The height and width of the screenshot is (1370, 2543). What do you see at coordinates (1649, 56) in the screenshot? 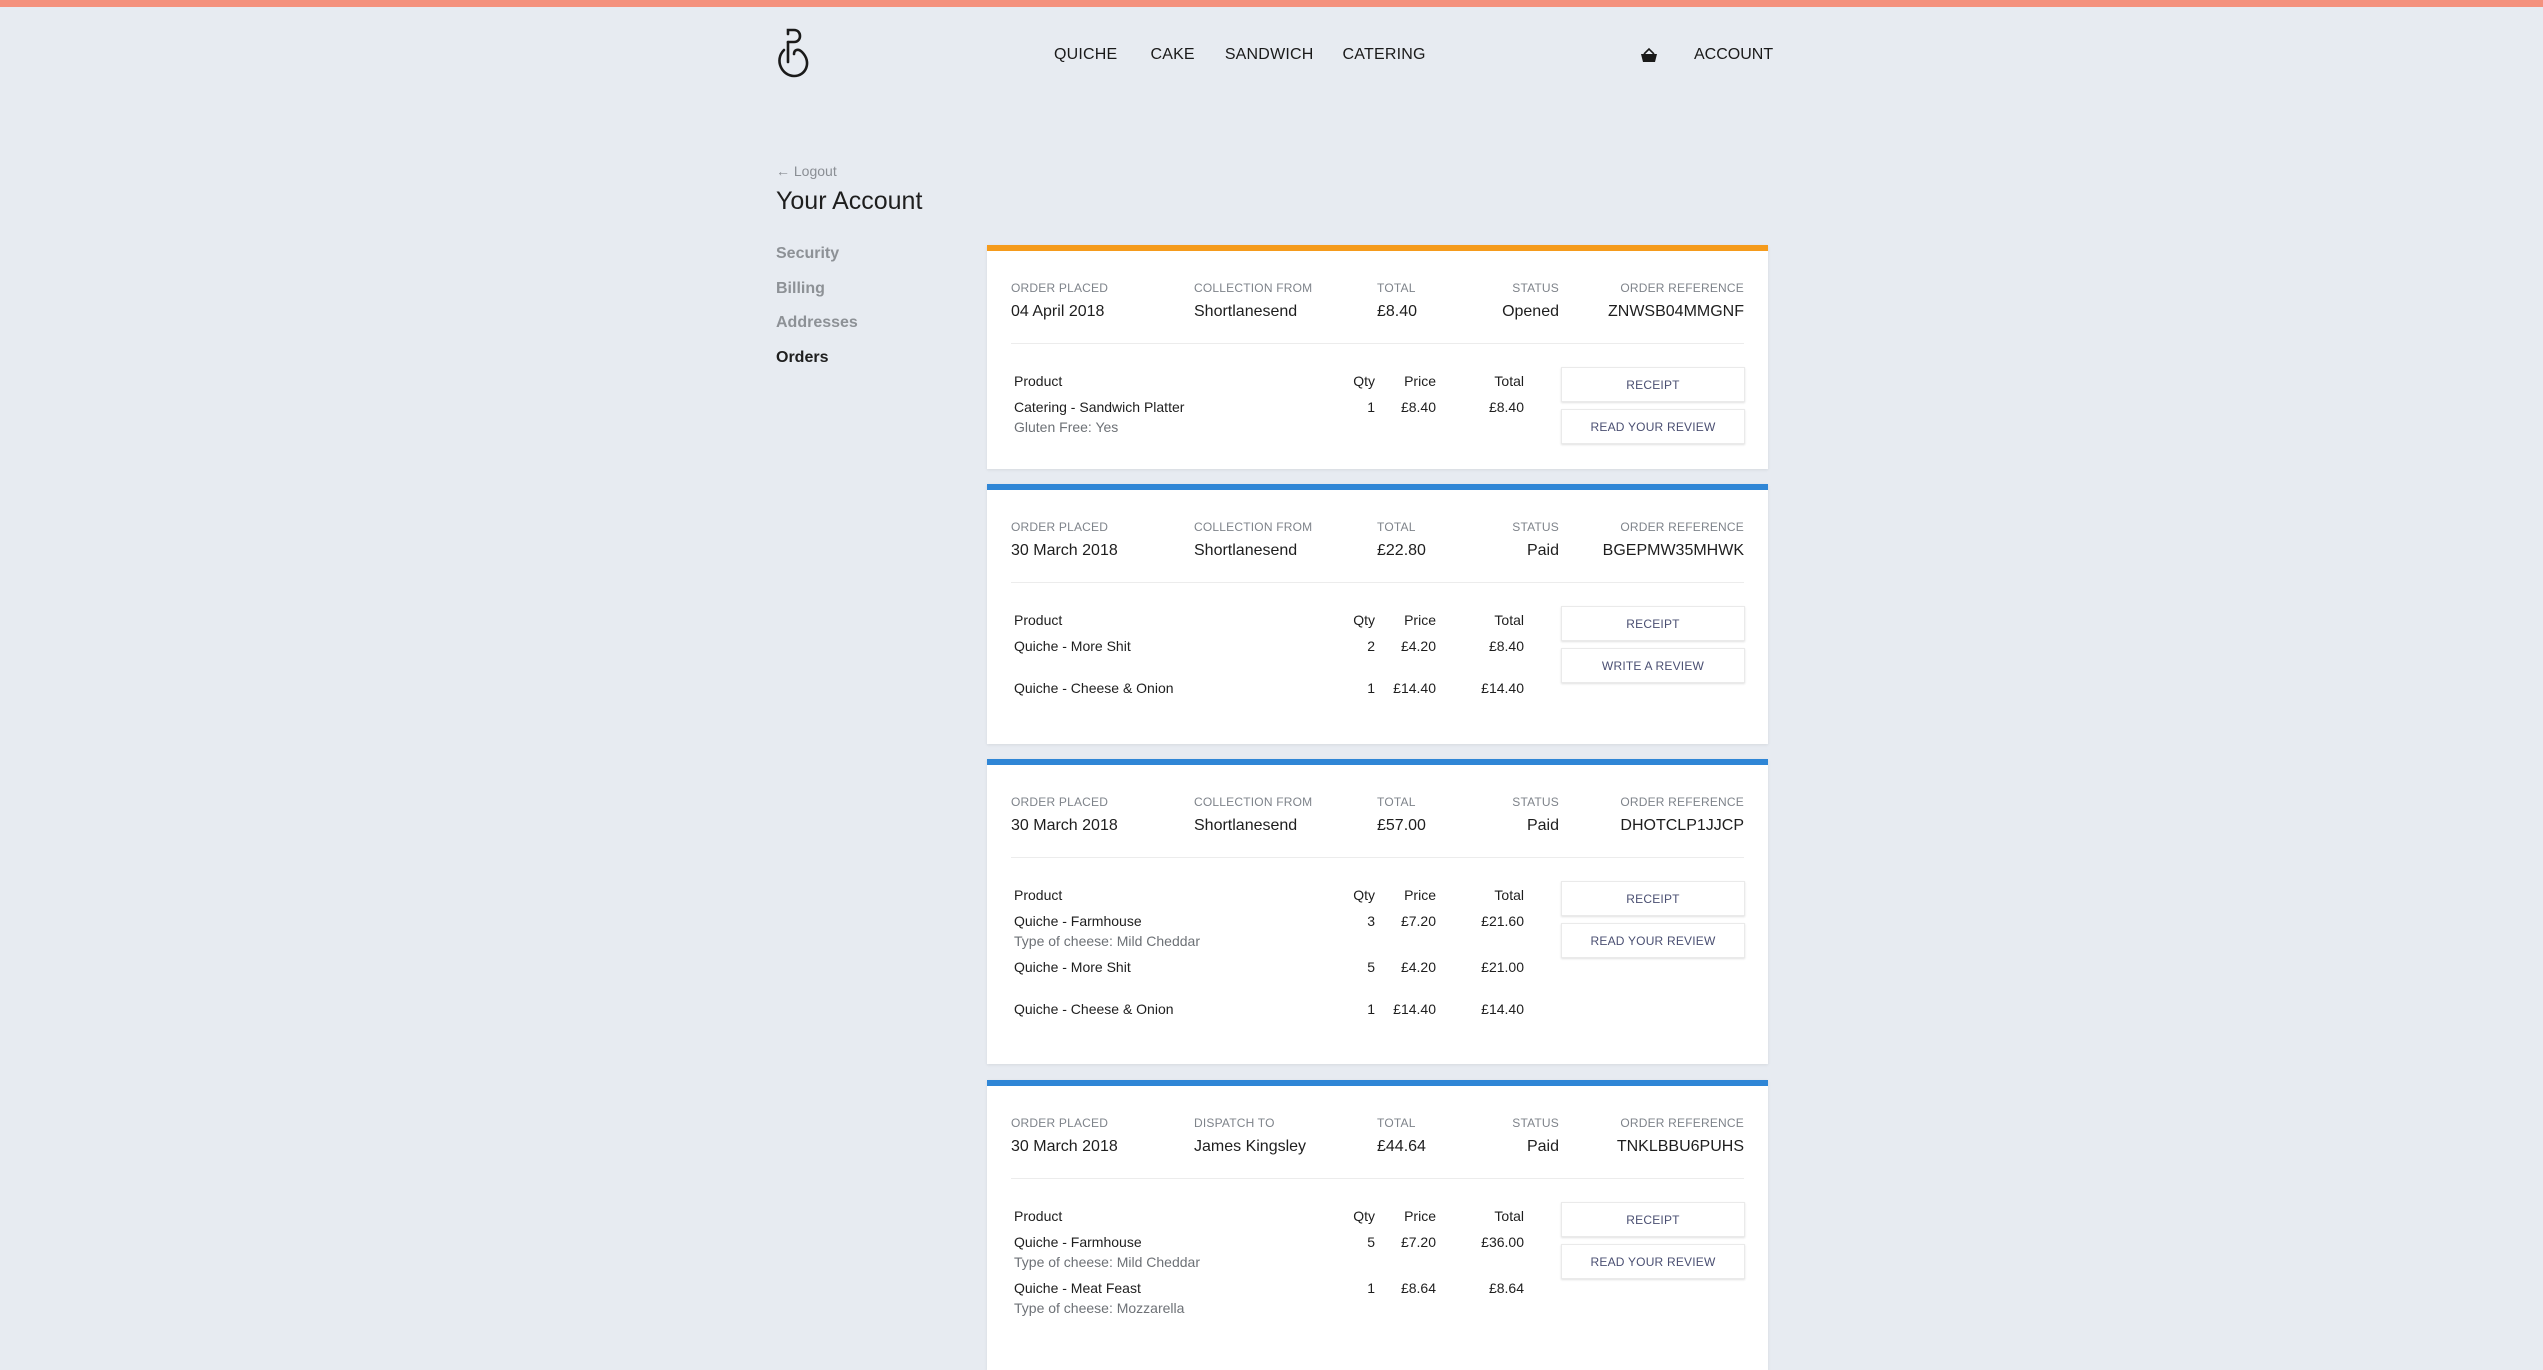
I see `basket-icon` at bounding box center [1649, 56].